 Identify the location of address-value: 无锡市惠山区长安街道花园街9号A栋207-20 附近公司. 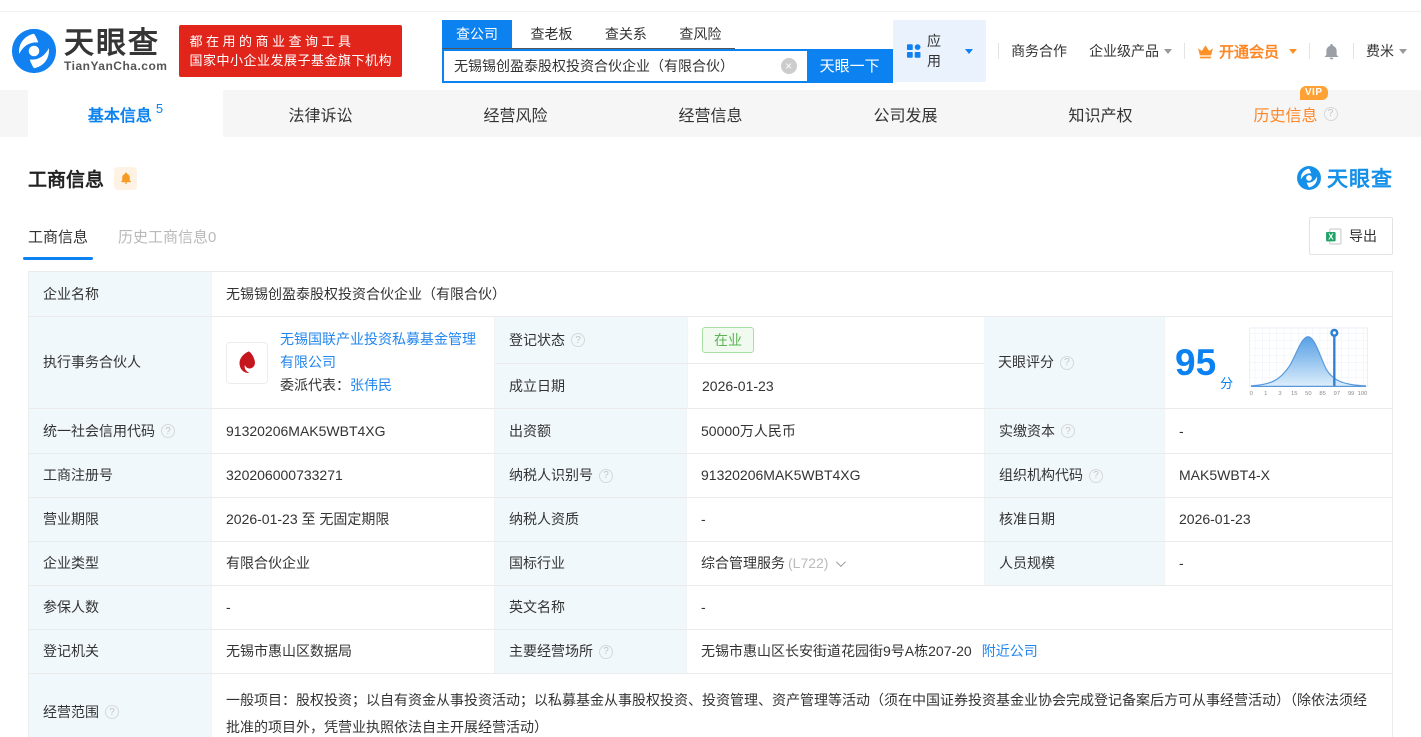
(1039, 651).